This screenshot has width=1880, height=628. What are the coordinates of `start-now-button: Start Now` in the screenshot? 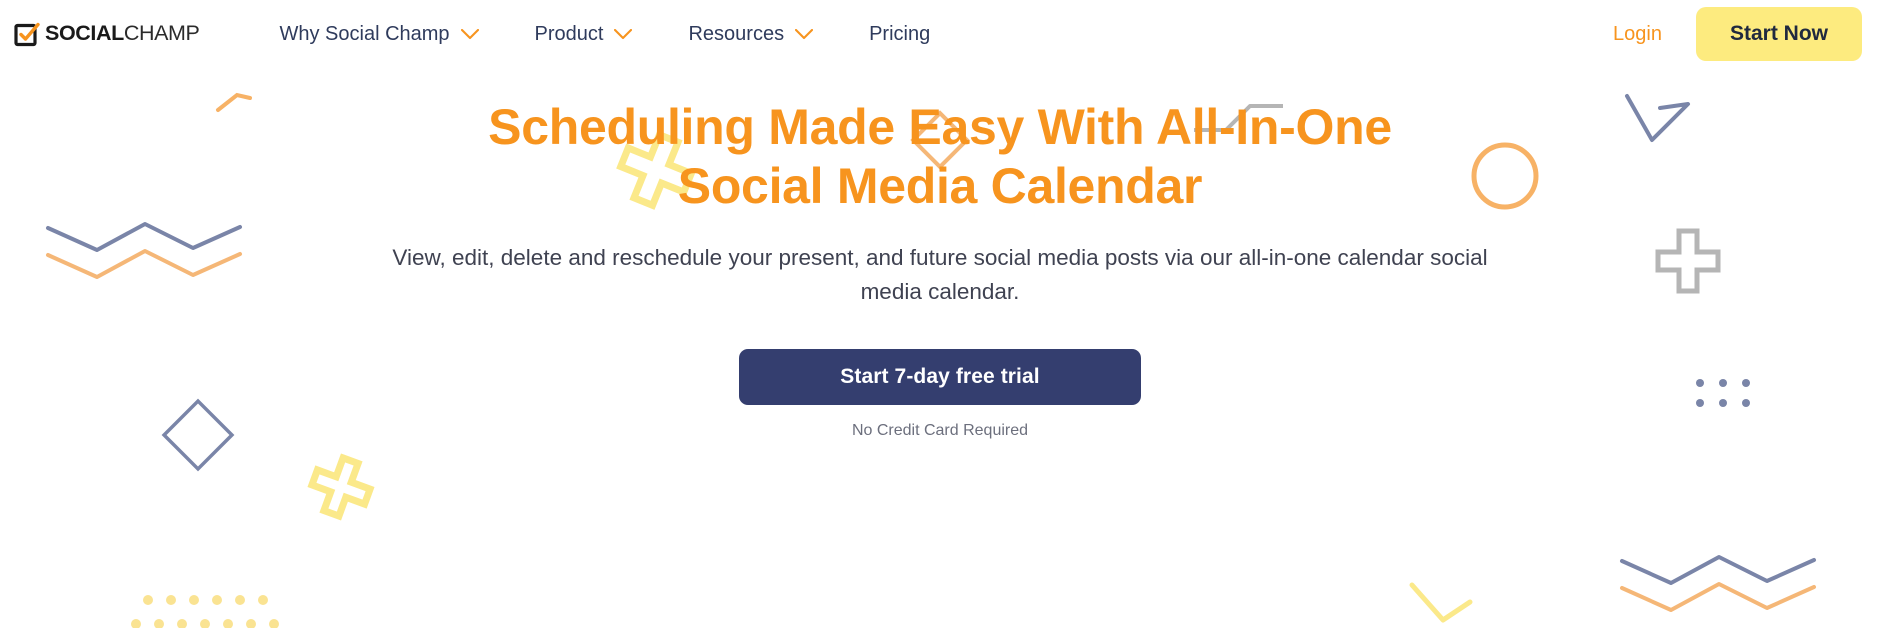 It's located at (1778, 34).